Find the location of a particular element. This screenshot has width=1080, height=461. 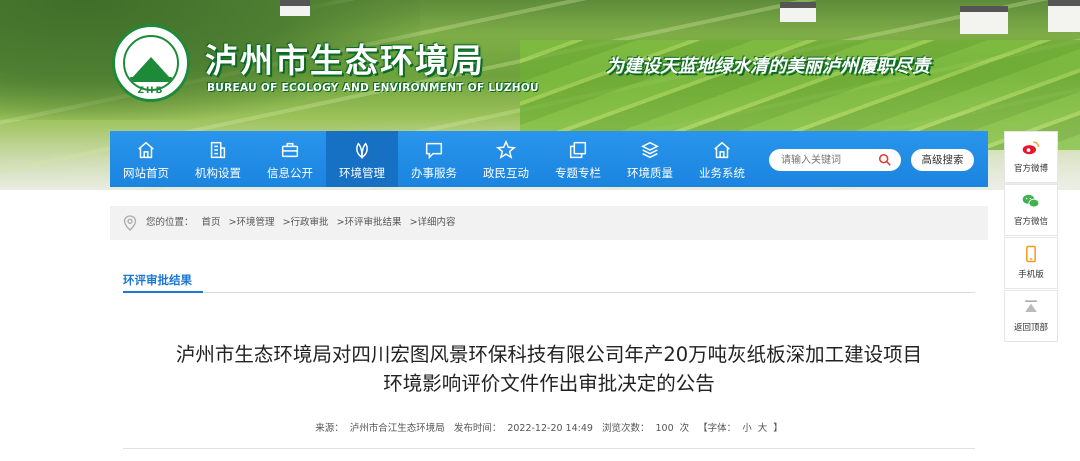

sidebar-label: 官方微博 is located at coordinates (1030, 169).